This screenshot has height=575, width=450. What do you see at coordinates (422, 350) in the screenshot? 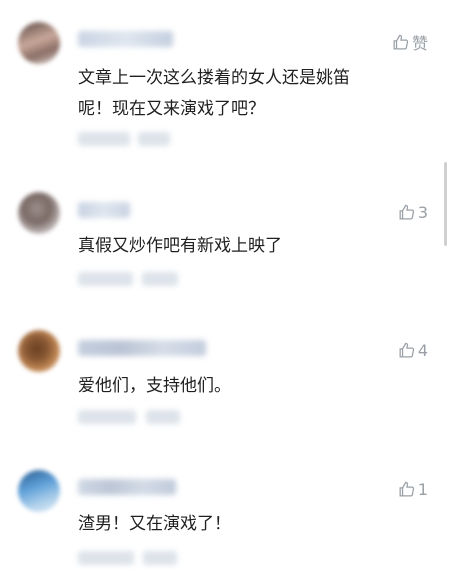
I see `like-count: 4` at bounding box center [422, 350].